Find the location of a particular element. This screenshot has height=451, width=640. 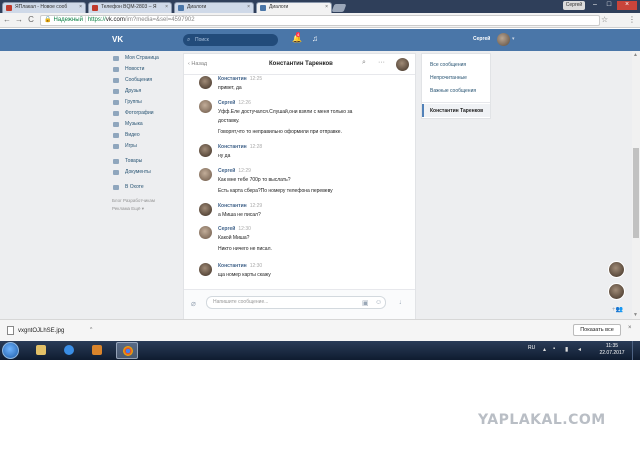

scrollbar-thumb is located at coordinates (636, 193).